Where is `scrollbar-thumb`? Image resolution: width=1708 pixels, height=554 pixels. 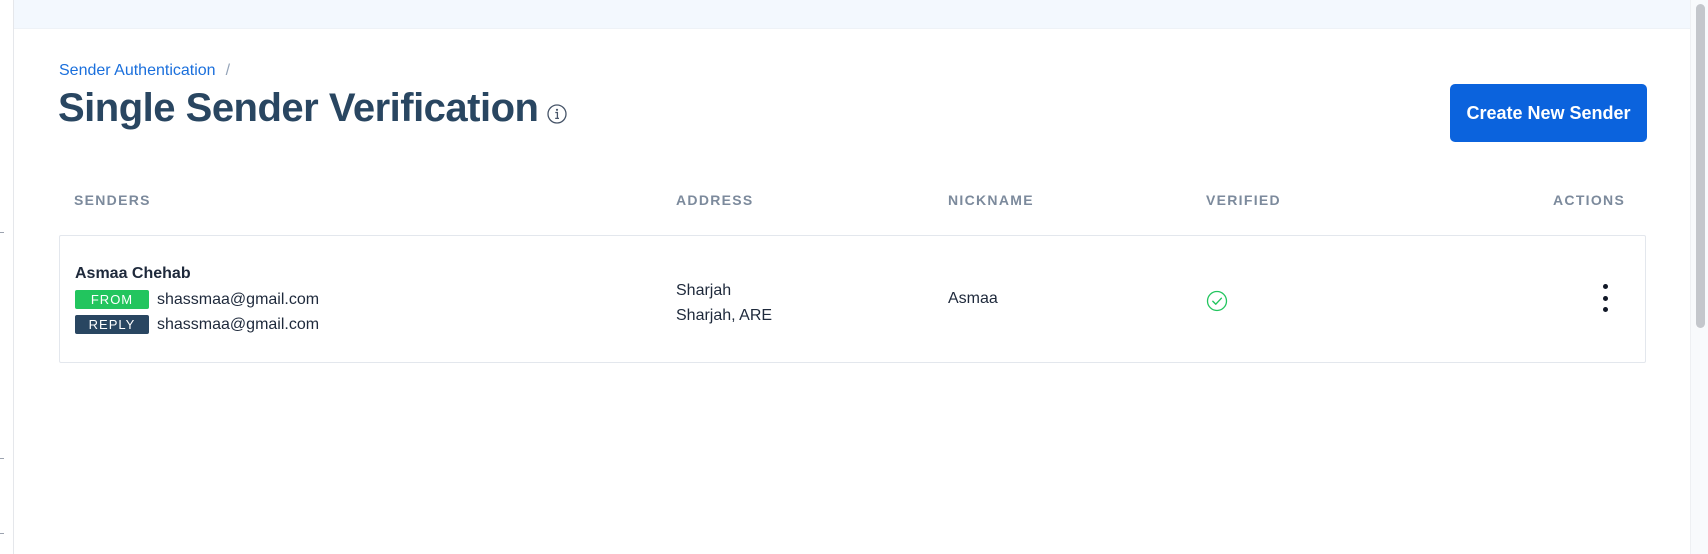 scrollbar-thumb is located at coordinates (1700, 166).